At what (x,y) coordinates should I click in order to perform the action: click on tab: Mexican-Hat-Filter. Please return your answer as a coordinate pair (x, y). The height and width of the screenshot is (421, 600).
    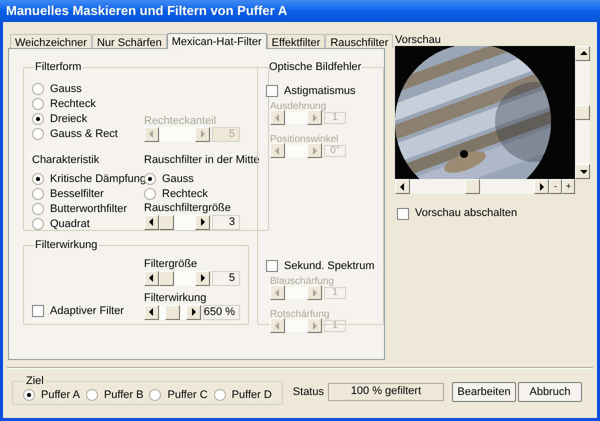
    Looking at the image, I should click on (216, 41).